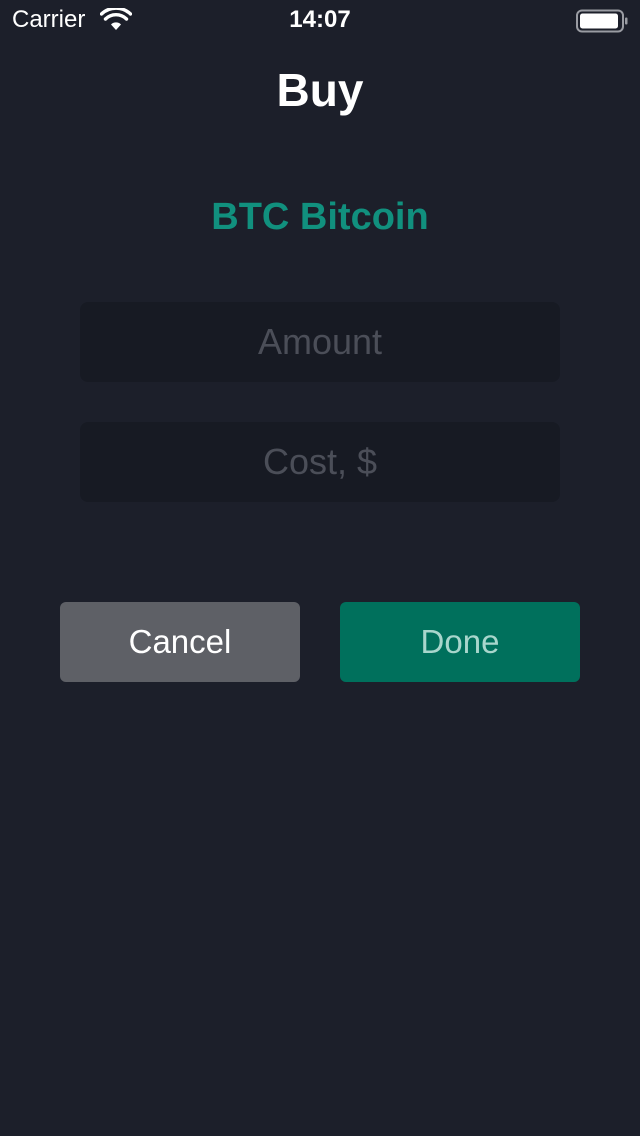 The image size is (640, 1136). I want to click on page-title: Buy, so click(320, 90).